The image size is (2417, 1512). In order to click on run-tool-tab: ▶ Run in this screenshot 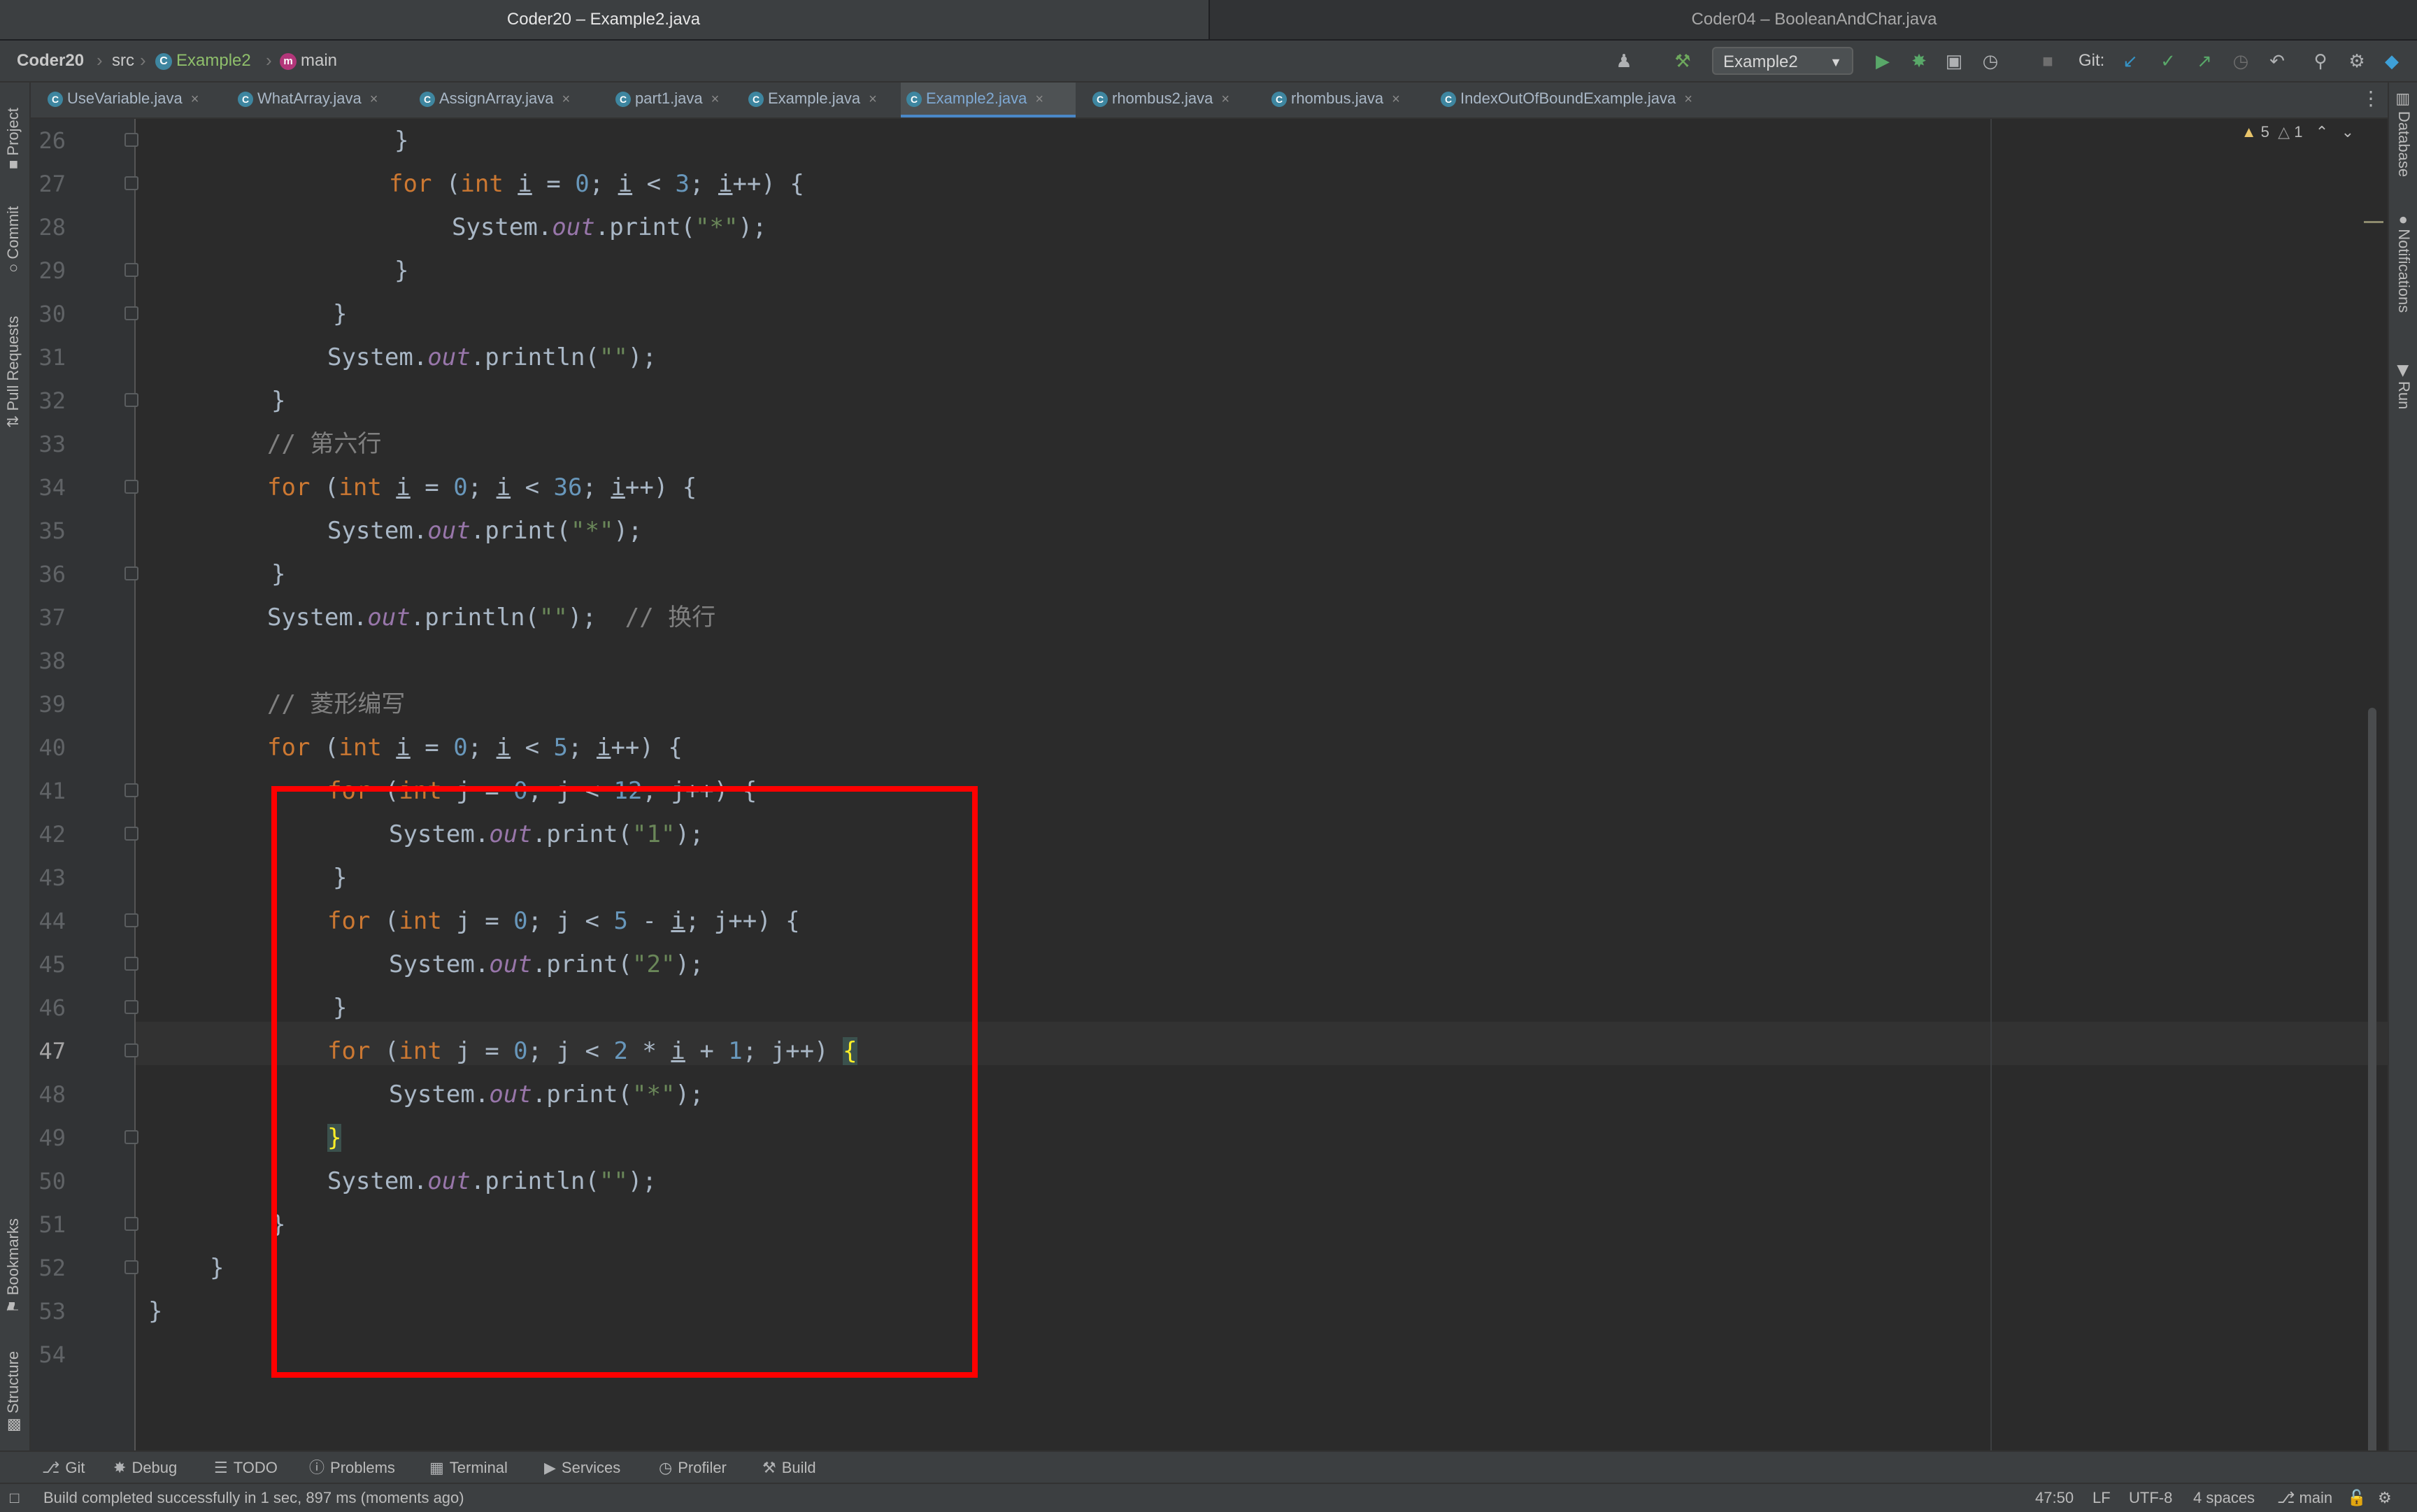, I will do `click(2404, 387)`.